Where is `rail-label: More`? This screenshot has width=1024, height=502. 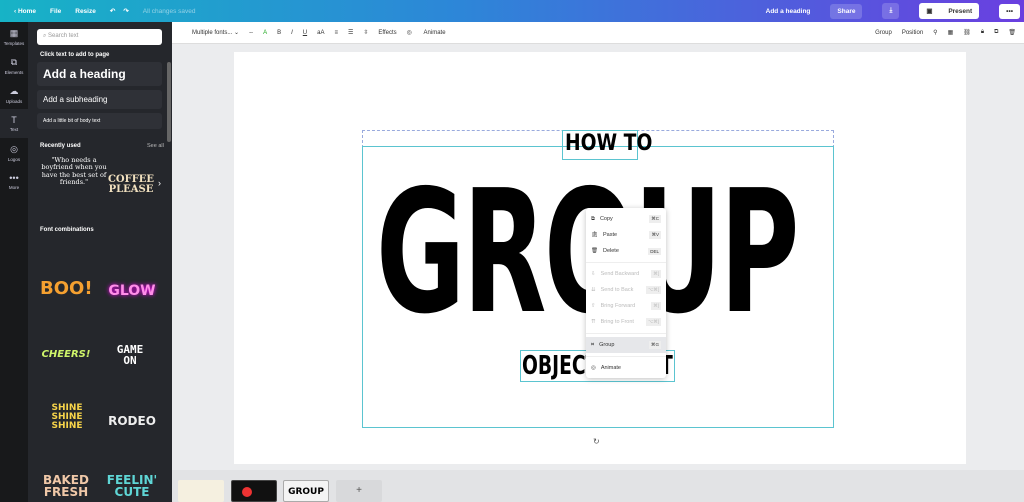
rail-label: More is located at coordinates (14, 187).